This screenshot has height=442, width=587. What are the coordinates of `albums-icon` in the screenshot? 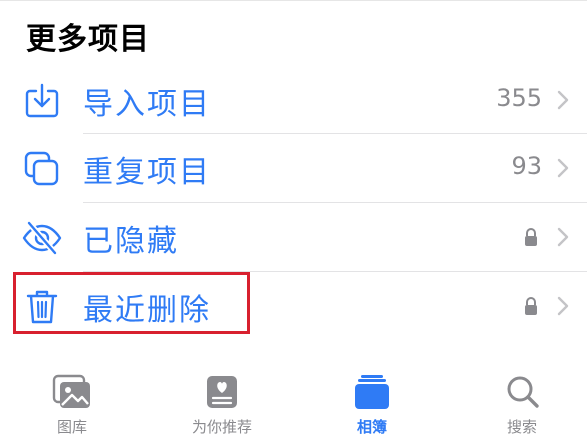 It's located at (372, 392).